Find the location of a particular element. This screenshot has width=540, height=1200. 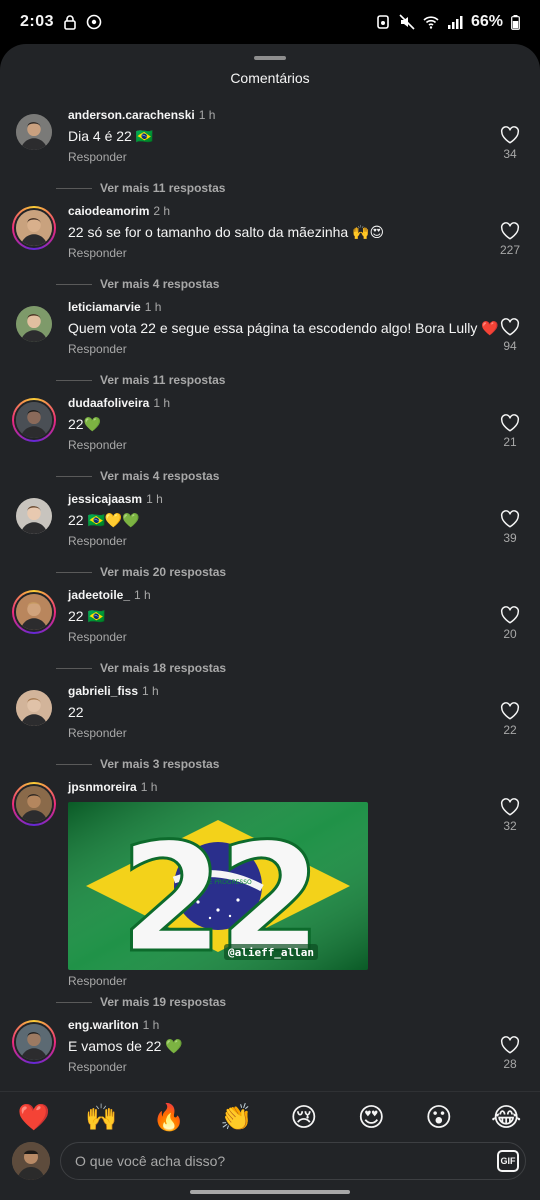

drag-handle is located at coordinates (270, 58).